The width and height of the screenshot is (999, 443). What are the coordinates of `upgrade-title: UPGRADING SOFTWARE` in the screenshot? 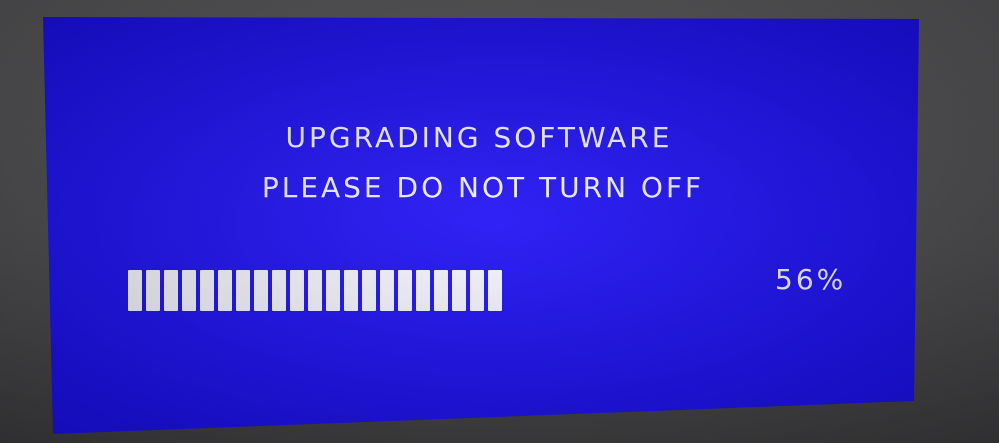 It's located at (479, 137).